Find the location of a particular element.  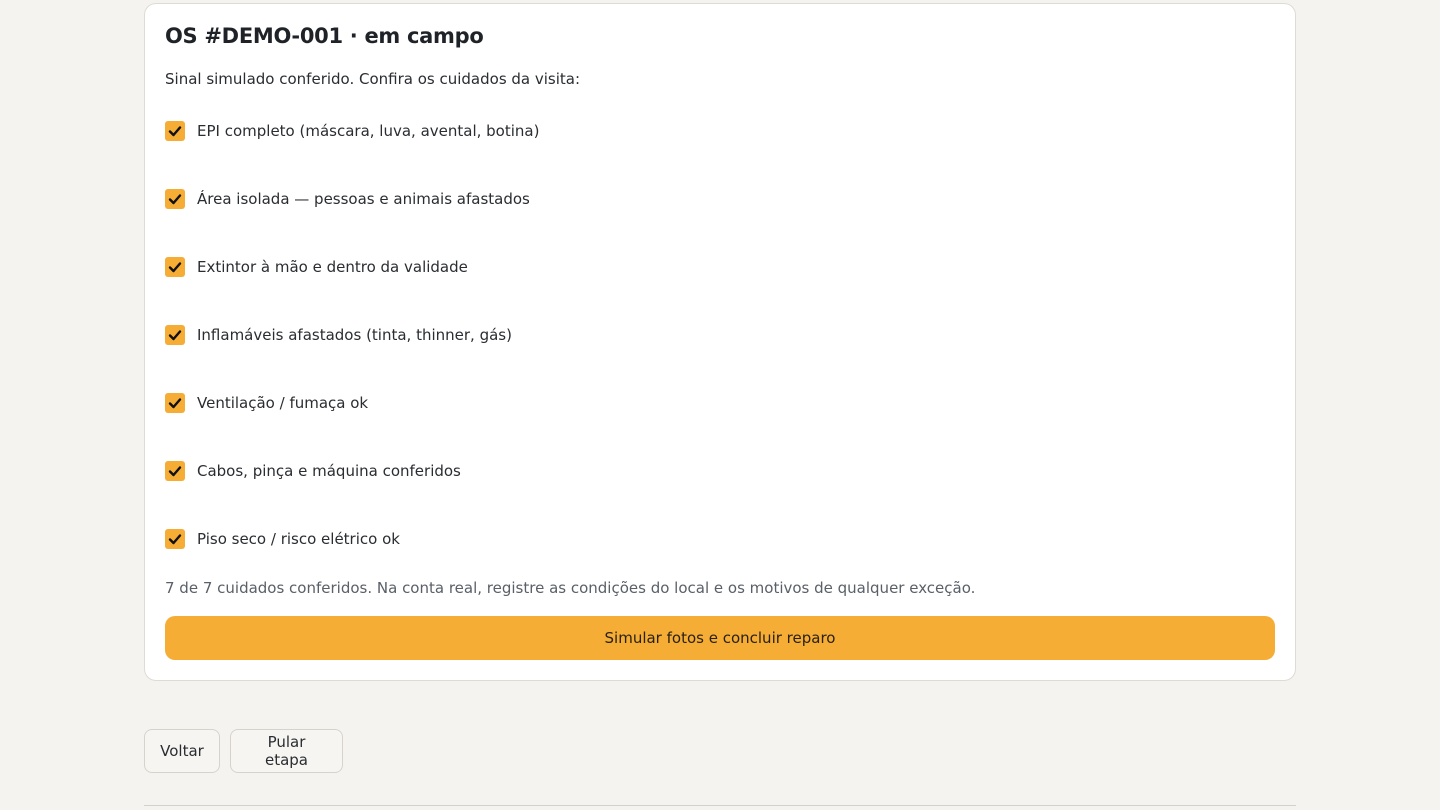

check-item-cabos: Cabos, pinça e máquina conferidos is located at coordinates (313, 471).